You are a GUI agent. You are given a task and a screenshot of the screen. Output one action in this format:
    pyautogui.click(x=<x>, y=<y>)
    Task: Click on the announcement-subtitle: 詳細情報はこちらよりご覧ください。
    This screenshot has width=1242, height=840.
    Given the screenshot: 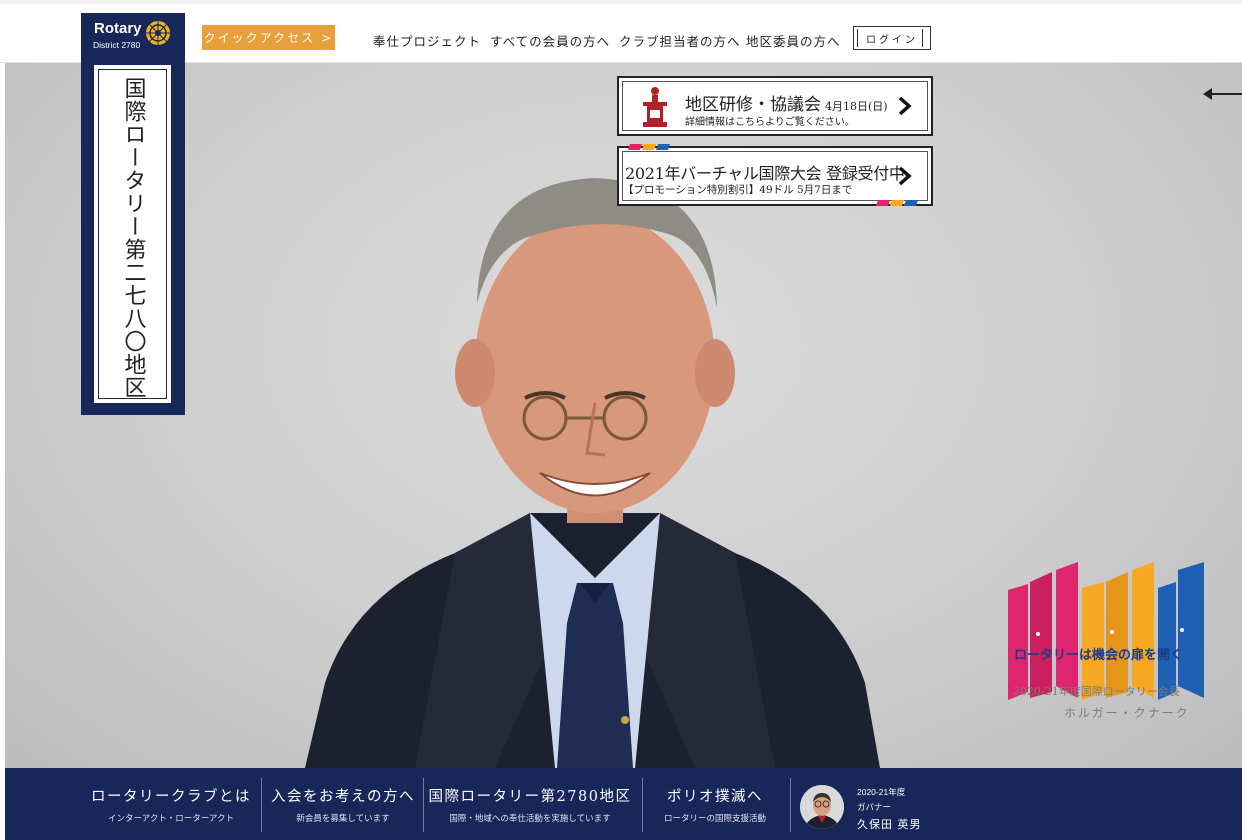 What is the action you would take?
    pyautogui.click(x=770, y=122)
    